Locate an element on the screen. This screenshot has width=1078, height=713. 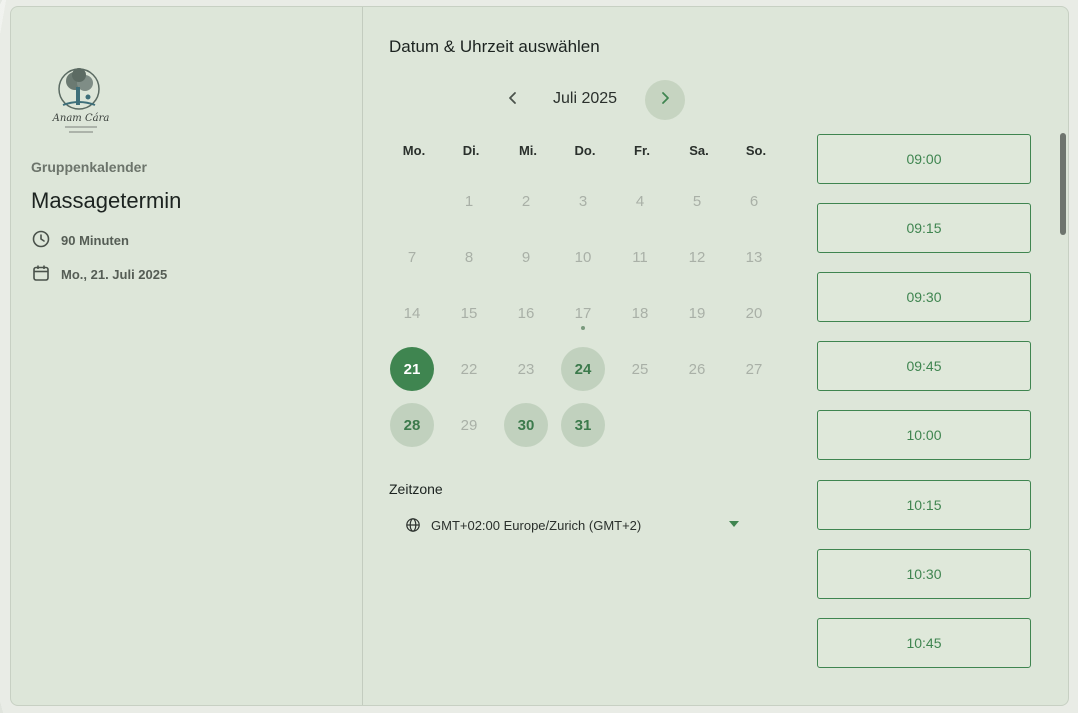
calendar-day: 17 is located at coordinates (583, 313).